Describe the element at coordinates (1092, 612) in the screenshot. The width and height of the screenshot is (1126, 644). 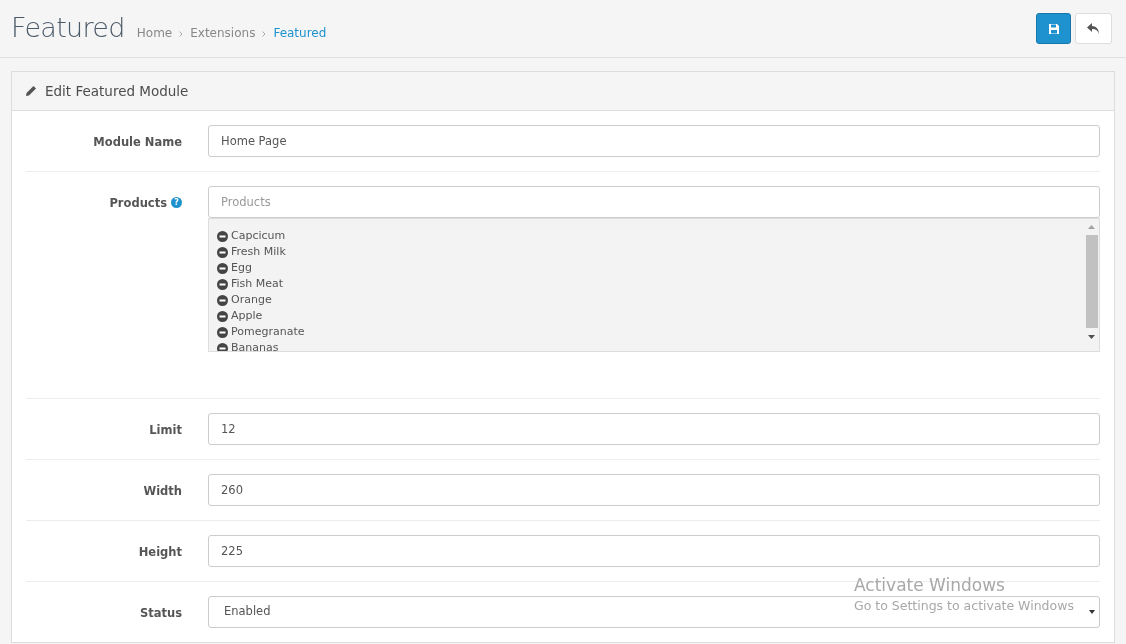
I see `caret-icon` at that location.